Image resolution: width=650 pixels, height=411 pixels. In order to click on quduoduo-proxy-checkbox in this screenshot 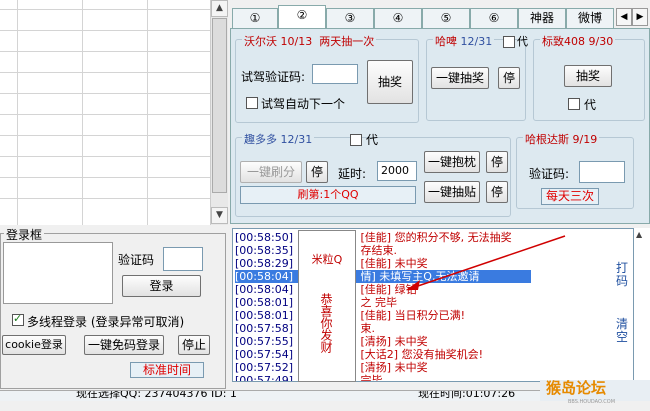, I will do `click(356, 140)`.